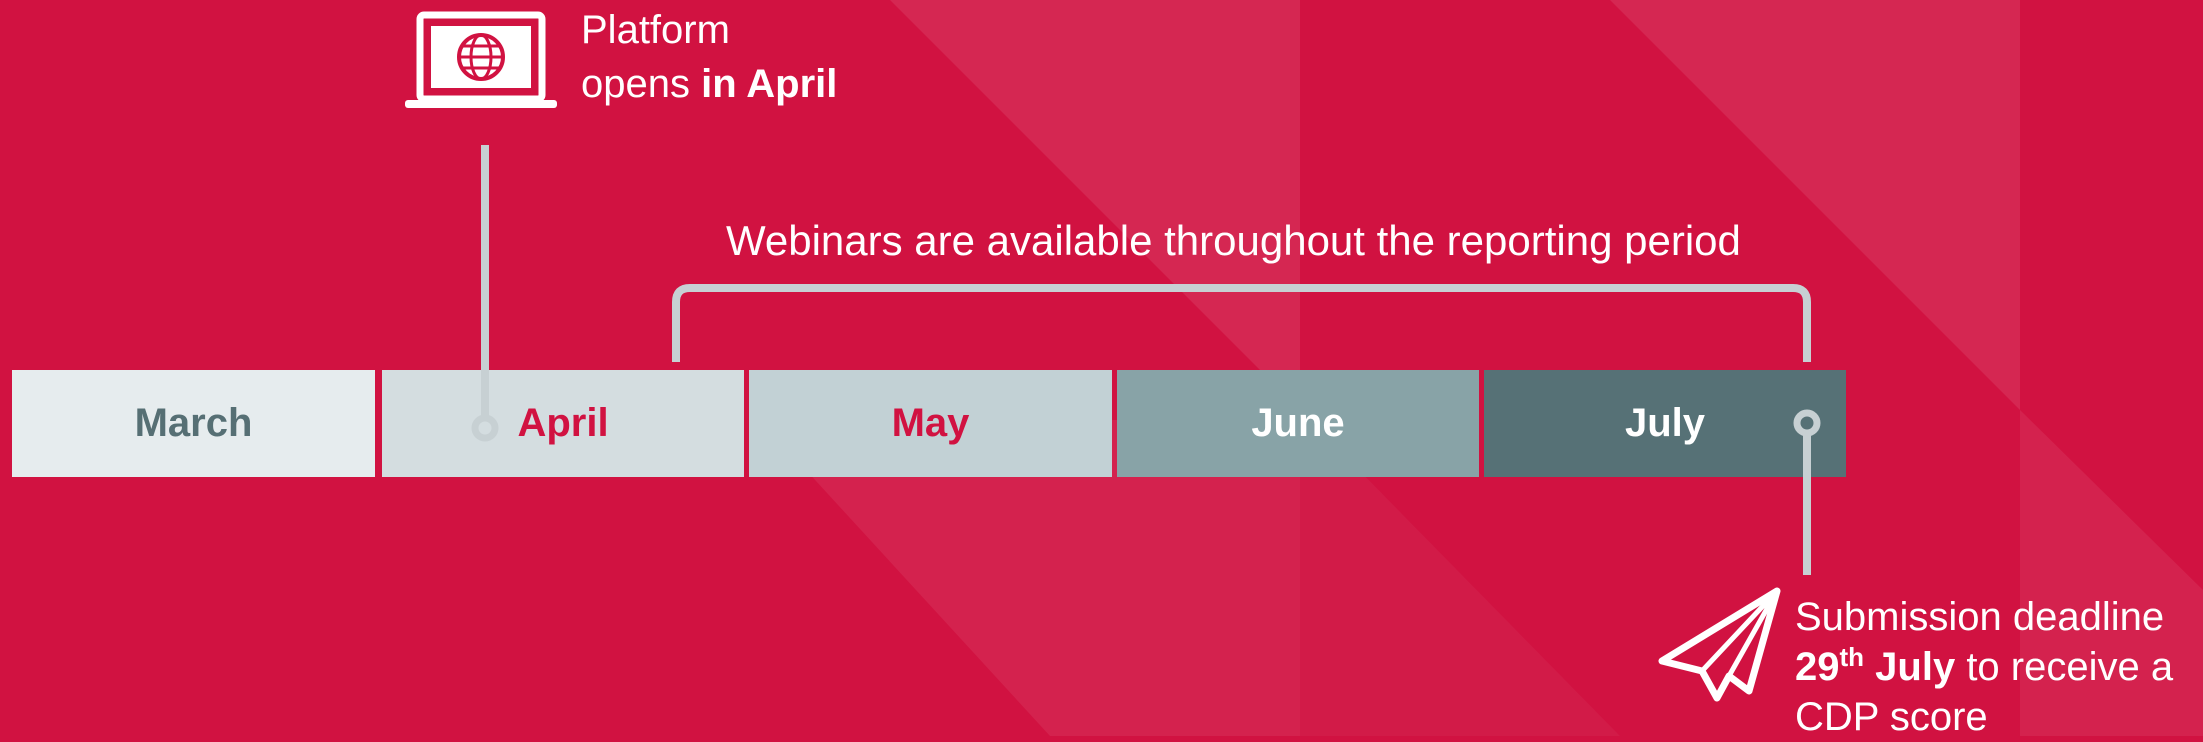 The image size is (2203, 742). Describe the element at coordinates (1875, 665) in the screenshot. I see `deadline-date: 29th July` at that location.